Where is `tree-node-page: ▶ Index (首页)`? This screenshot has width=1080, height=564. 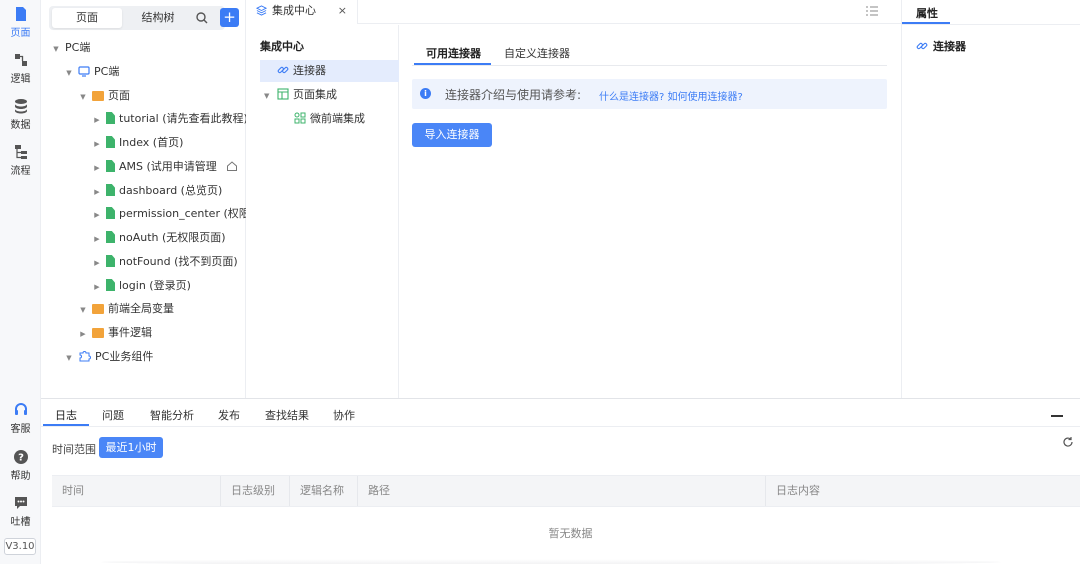
tree-node-page: ▶ Index (首页) is located at coordinates (137, 143).